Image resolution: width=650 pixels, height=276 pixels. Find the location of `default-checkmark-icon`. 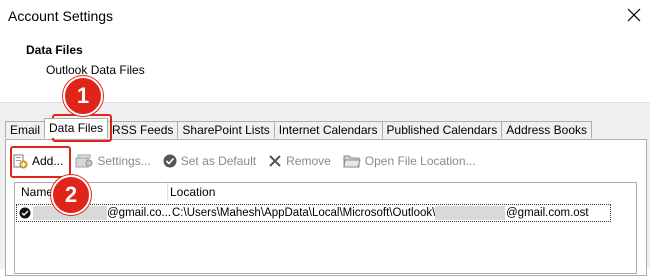

default-checkmark-icon is located at coordinates (25, 213).